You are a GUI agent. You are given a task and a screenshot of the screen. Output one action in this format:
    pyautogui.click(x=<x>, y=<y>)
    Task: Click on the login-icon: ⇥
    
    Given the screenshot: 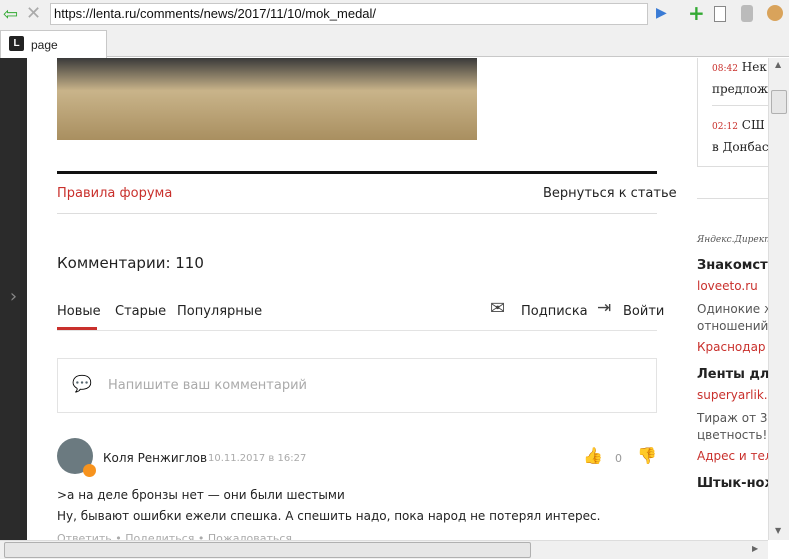 What is the action you would take?
    pyautogui.click(x=604, y=308)
    